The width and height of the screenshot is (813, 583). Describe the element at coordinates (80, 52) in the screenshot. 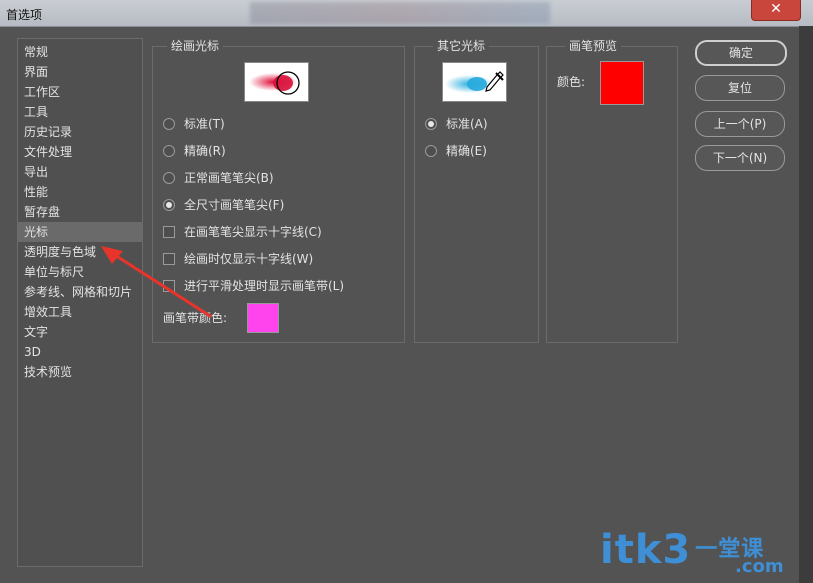

I see `sidebar-item: 常规` at that location.